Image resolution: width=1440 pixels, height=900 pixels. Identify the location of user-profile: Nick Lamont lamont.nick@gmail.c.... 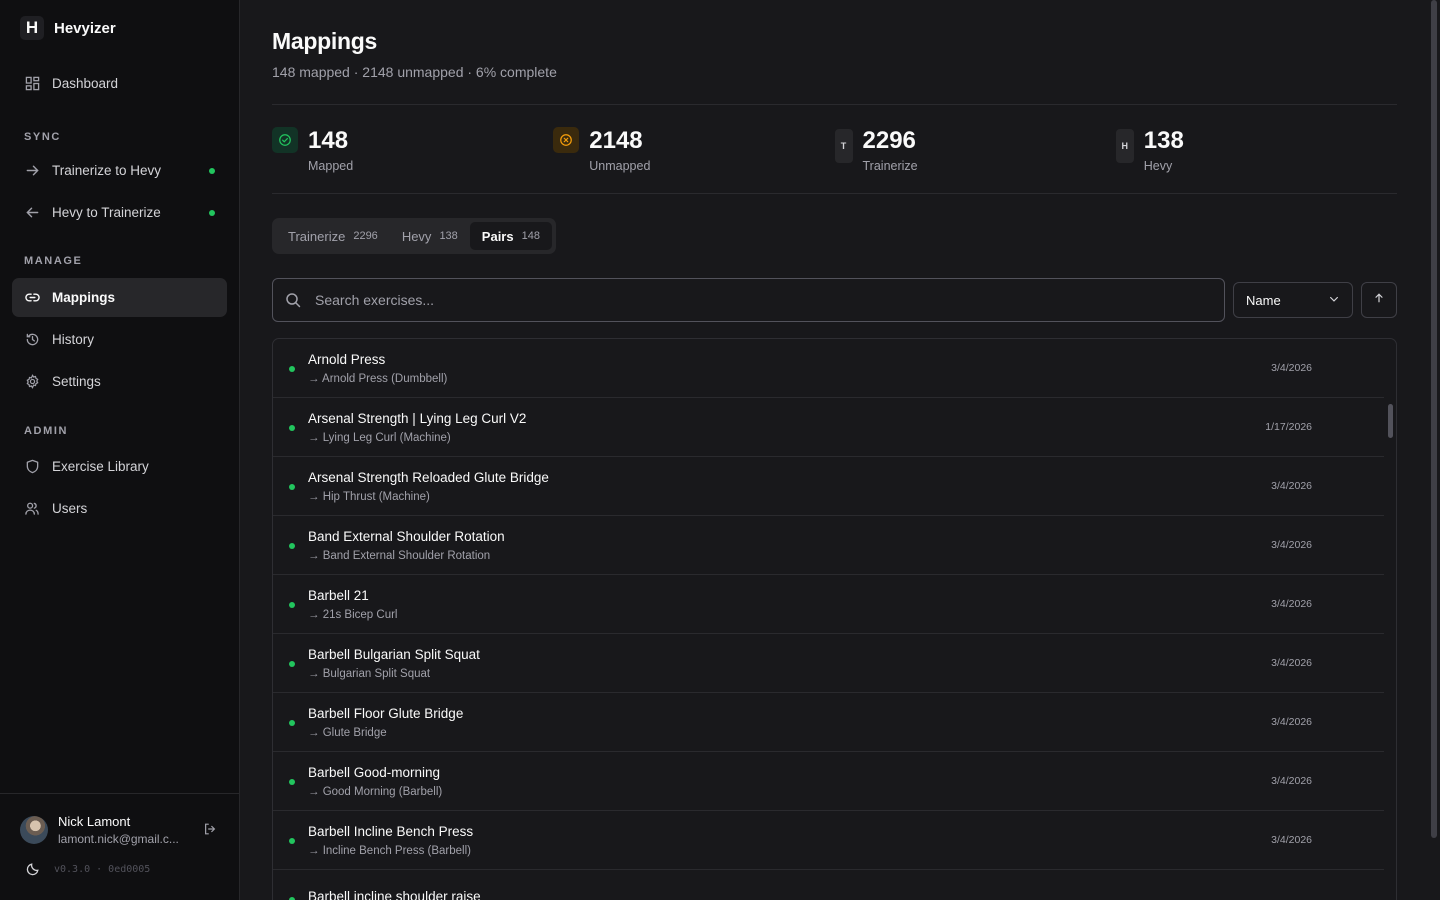
(119, 820).